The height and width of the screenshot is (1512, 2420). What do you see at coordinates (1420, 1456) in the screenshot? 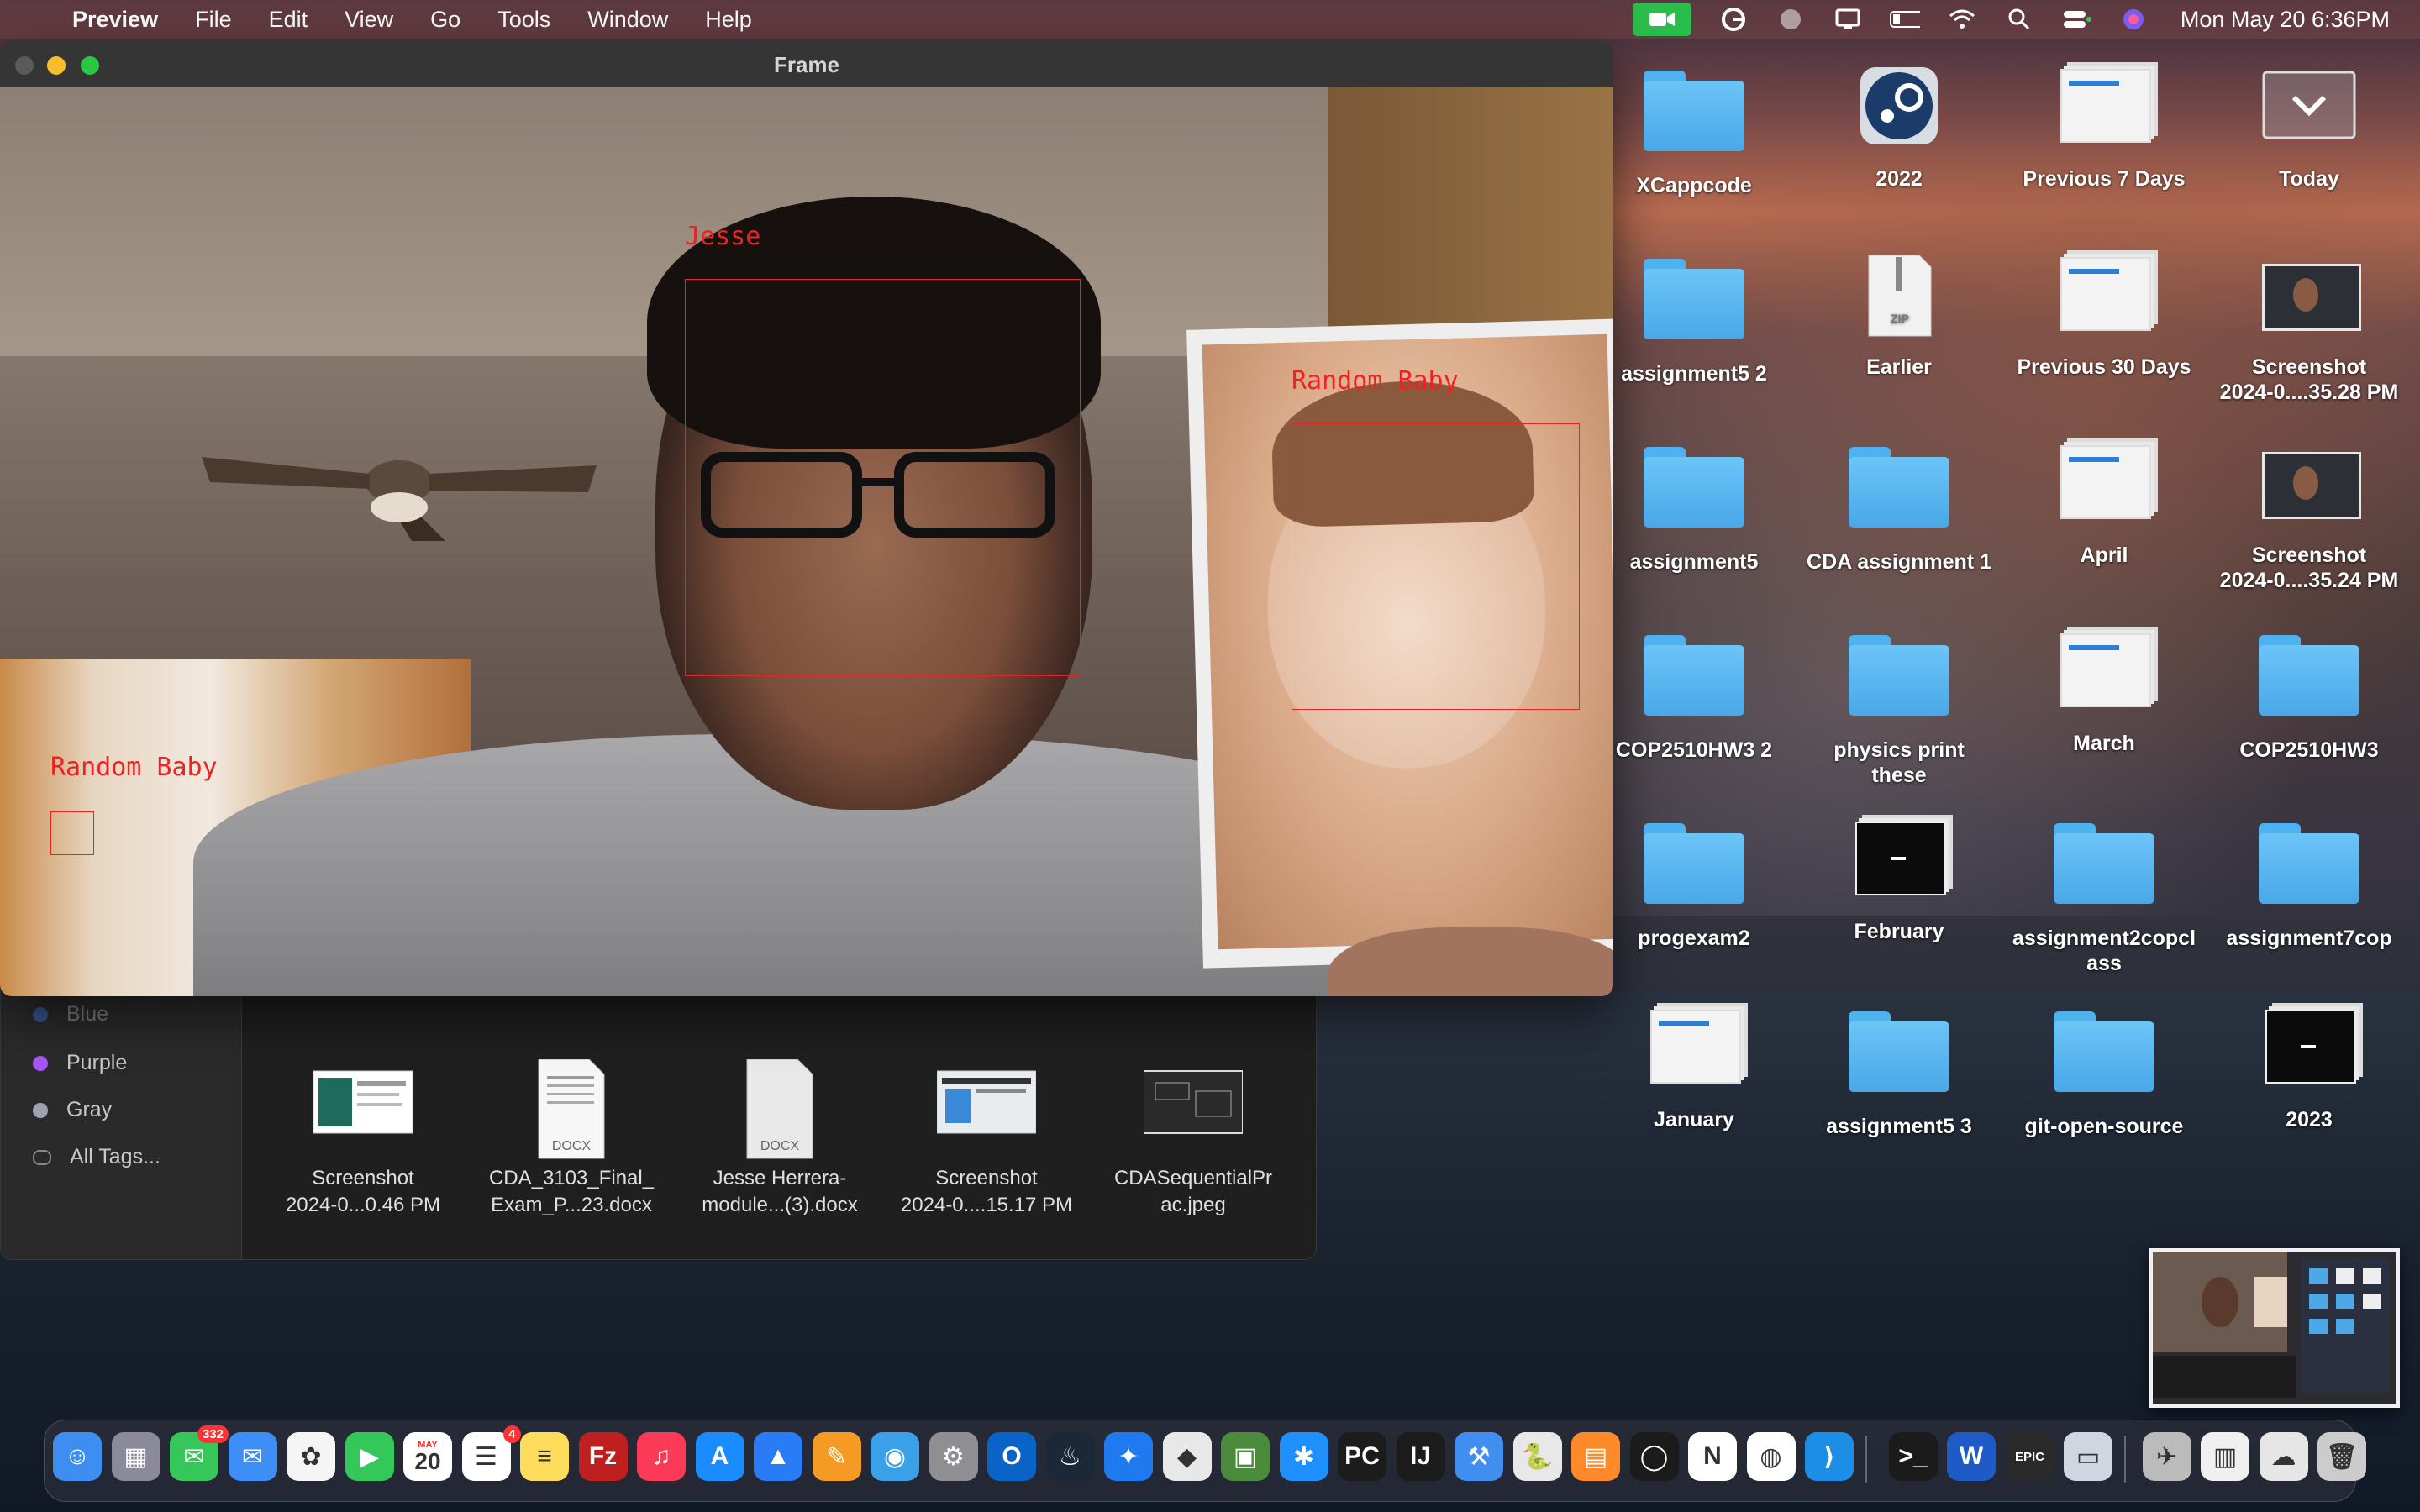
I see `dock-intellij-icon: IJ` at bounding box center [1420, 1456].